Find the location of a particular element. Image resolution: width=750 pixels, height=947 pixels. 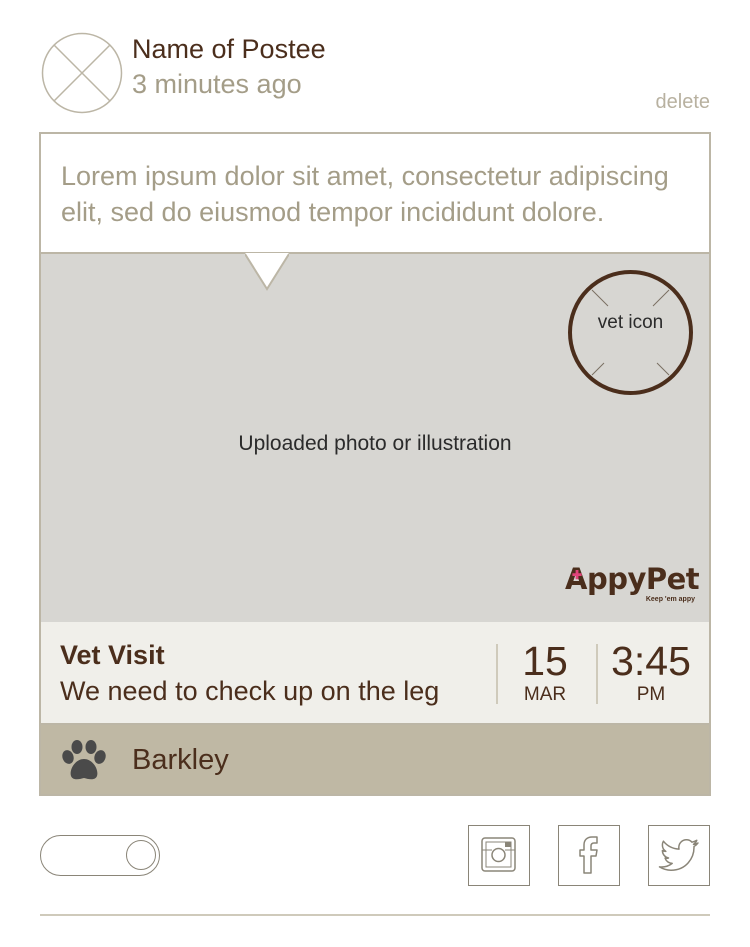

event-time: 3:45 is located at coordinates (651, 661).